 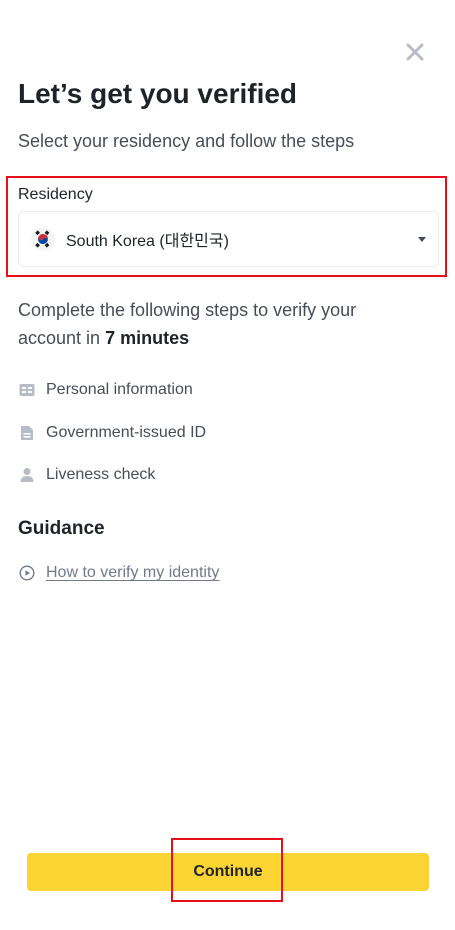 I want to click on description-time: 7 minutes, so click(x=147, y=338).